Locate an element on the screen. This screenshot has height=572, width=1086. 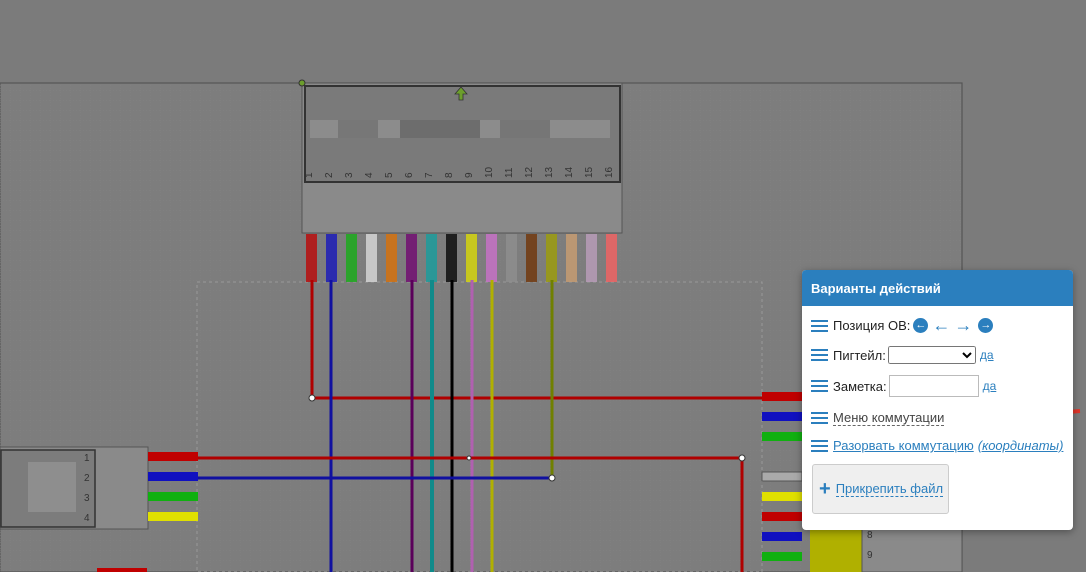
switch-menu-row: Меню коммутации is located at coordinates (878, 418).